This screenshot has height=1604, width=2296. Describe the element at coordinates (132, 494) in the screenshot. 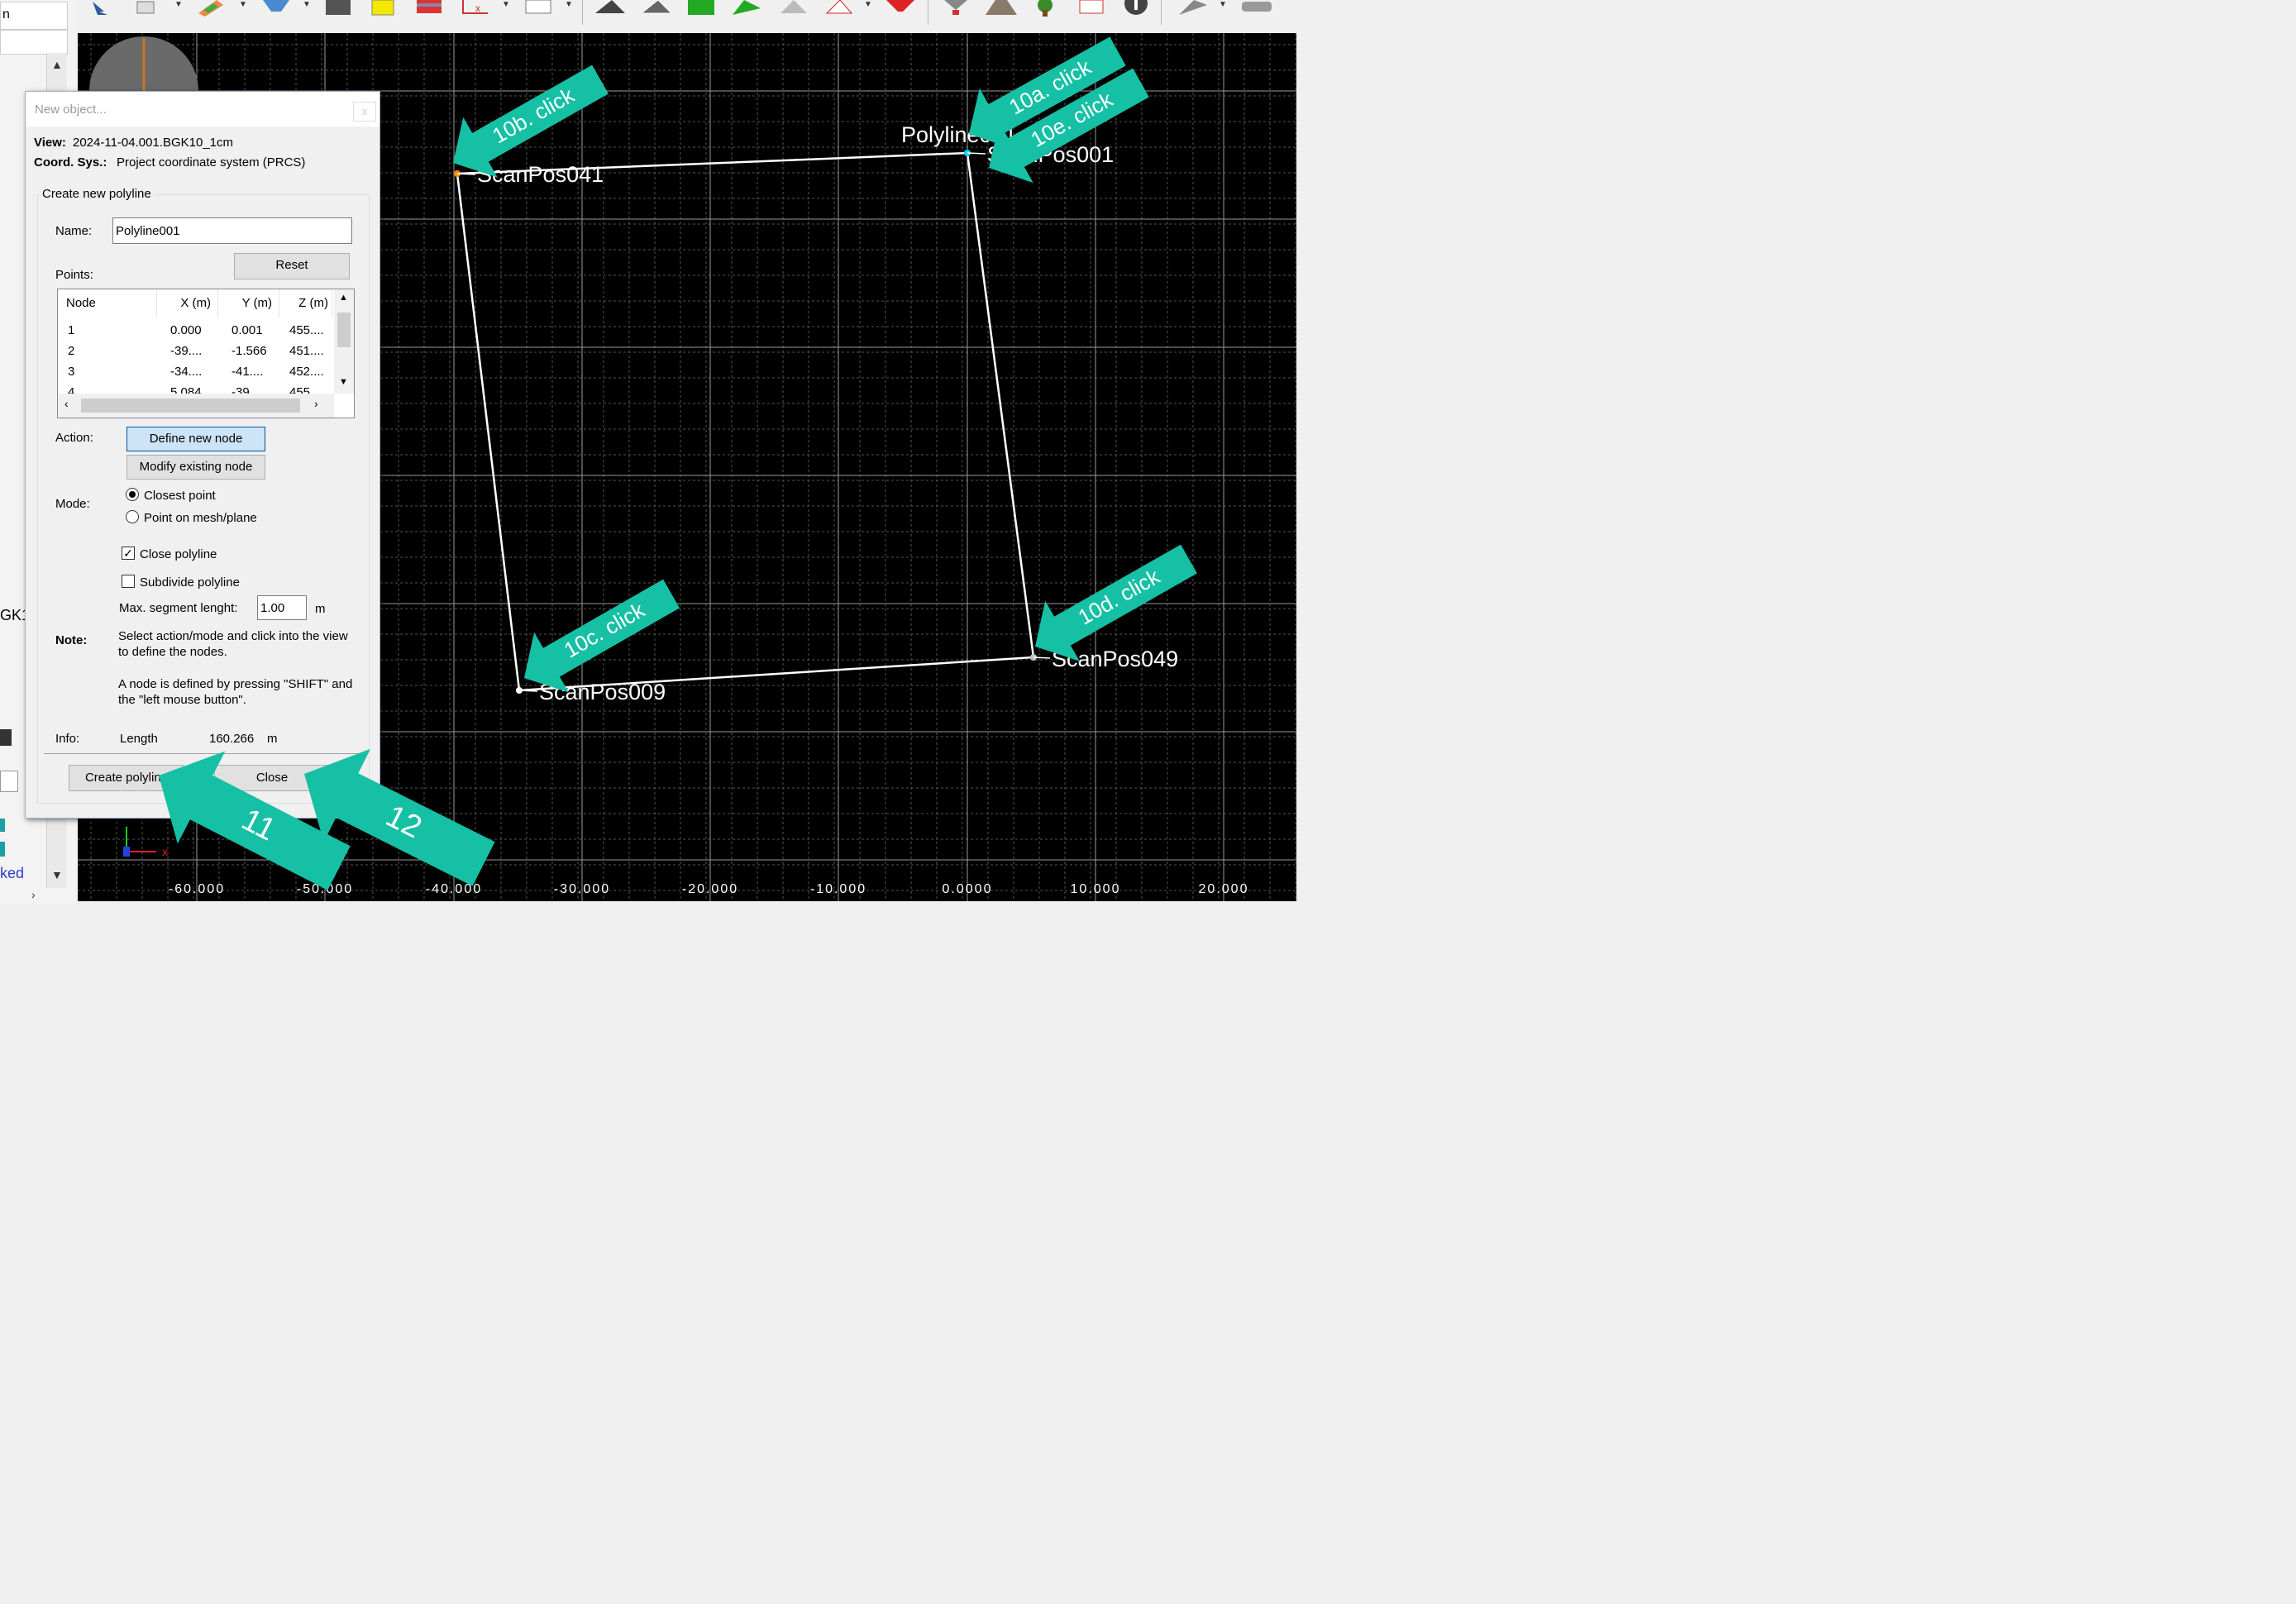

I see `closest-point-radio` at that location.